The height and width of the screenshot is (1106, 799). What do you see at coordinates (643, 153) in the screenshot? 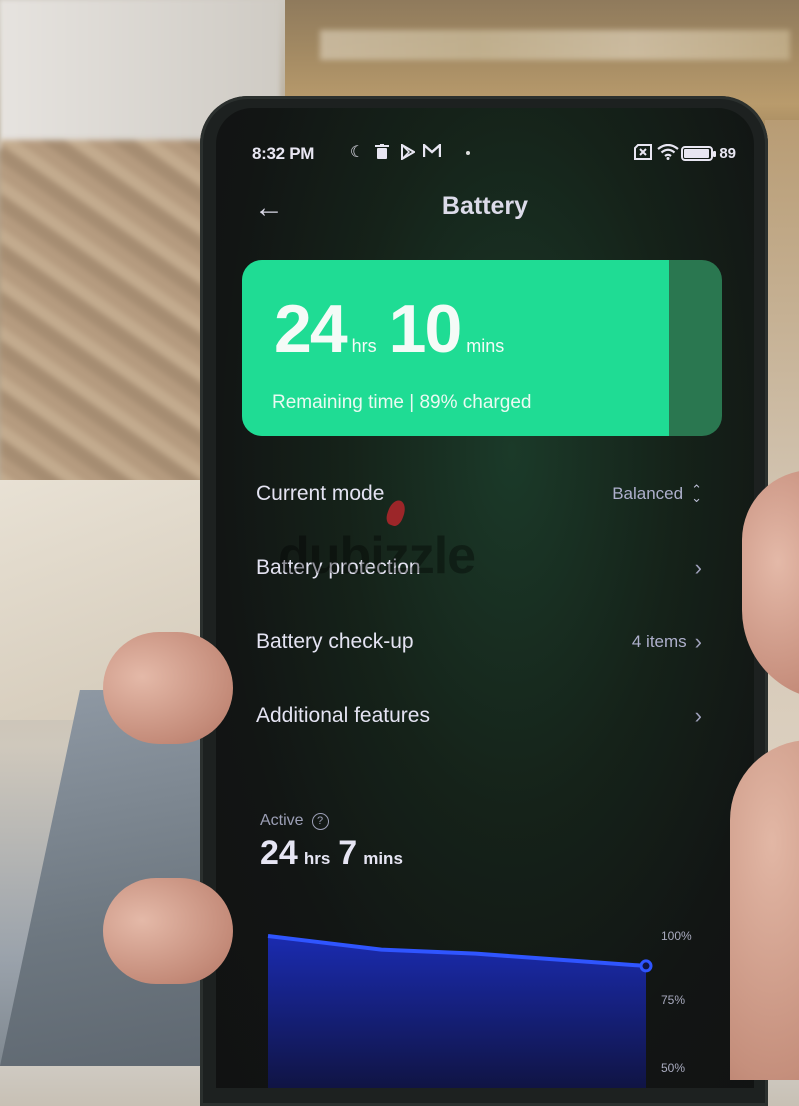
I see `sim-off-icon` at bounding box center [643, 153].